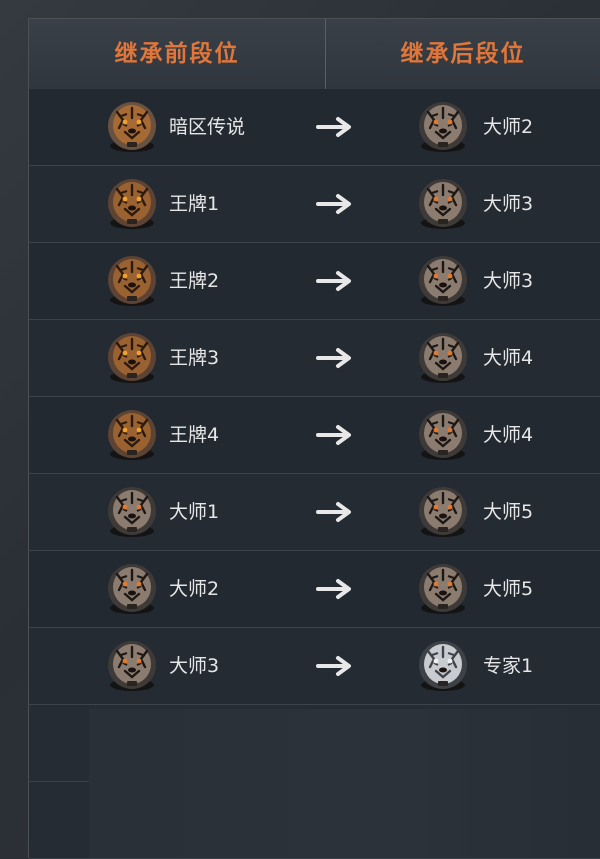 The width and height of the screenshot is (600, 859). Describe the element at coordinates (194, 512) in the screenshot. I see `before-rank-label: 大师1` at that location.